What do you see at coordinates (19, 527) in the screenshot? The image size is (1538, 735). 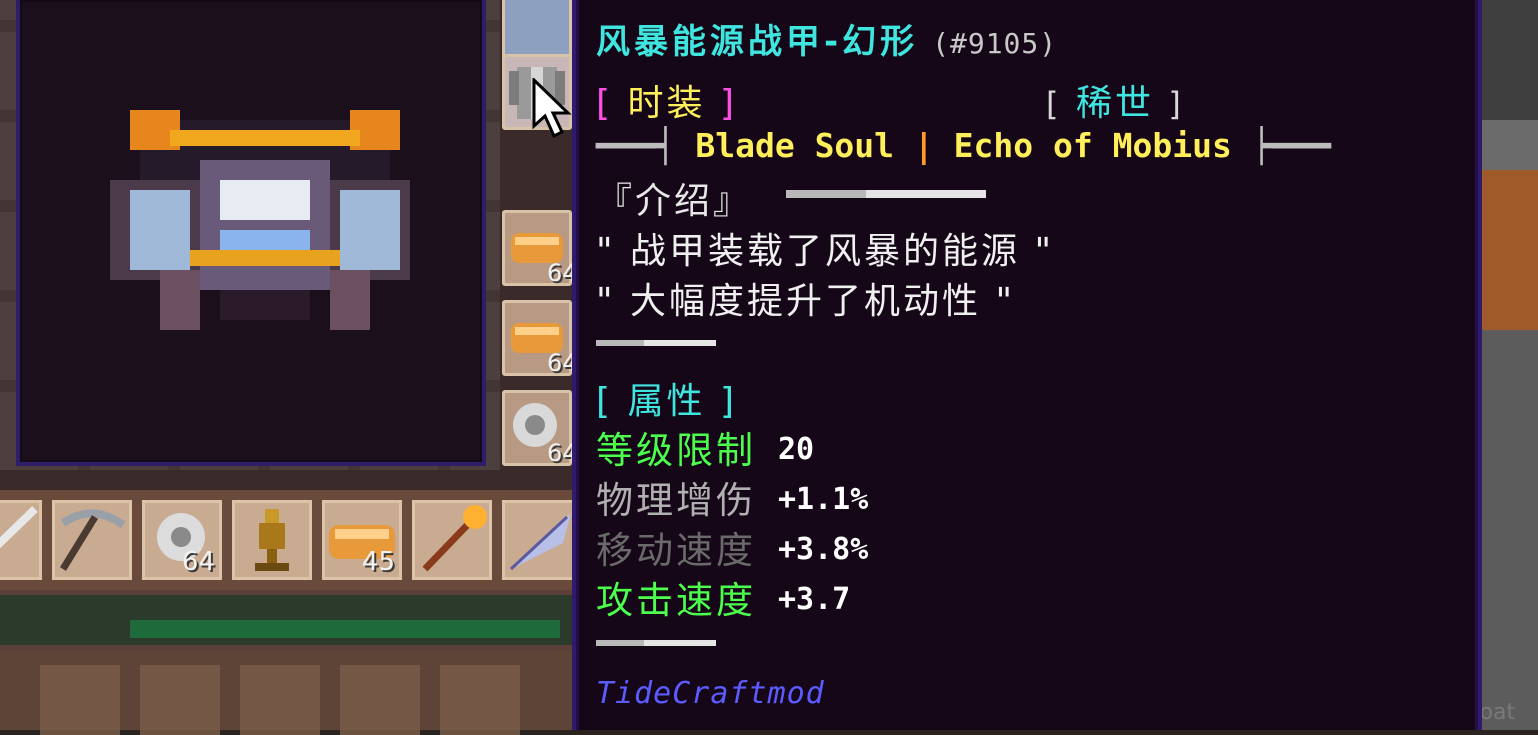 I see `sword-icon` at bounding box center [19, 527].